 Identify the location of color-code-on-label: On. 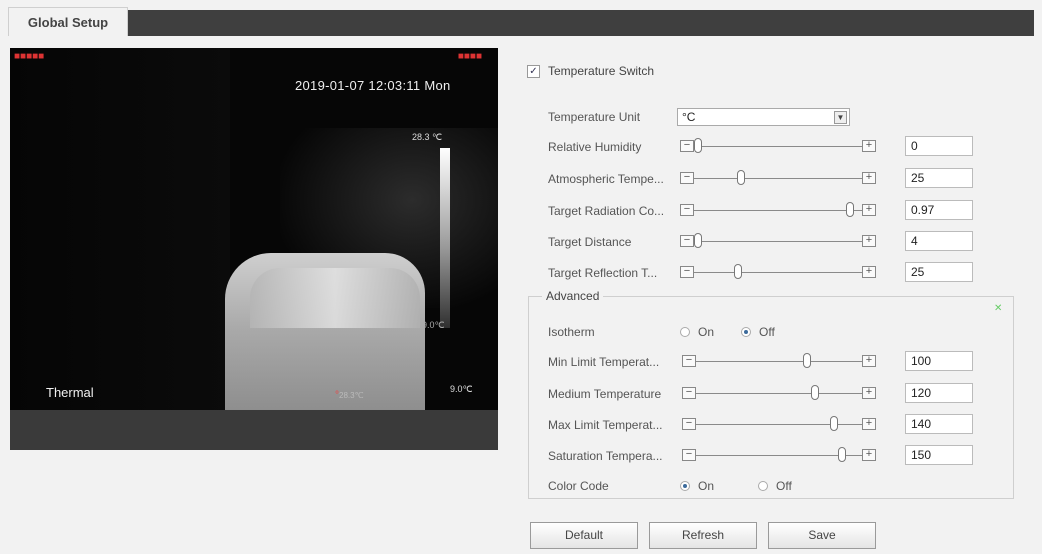
(706, 486).